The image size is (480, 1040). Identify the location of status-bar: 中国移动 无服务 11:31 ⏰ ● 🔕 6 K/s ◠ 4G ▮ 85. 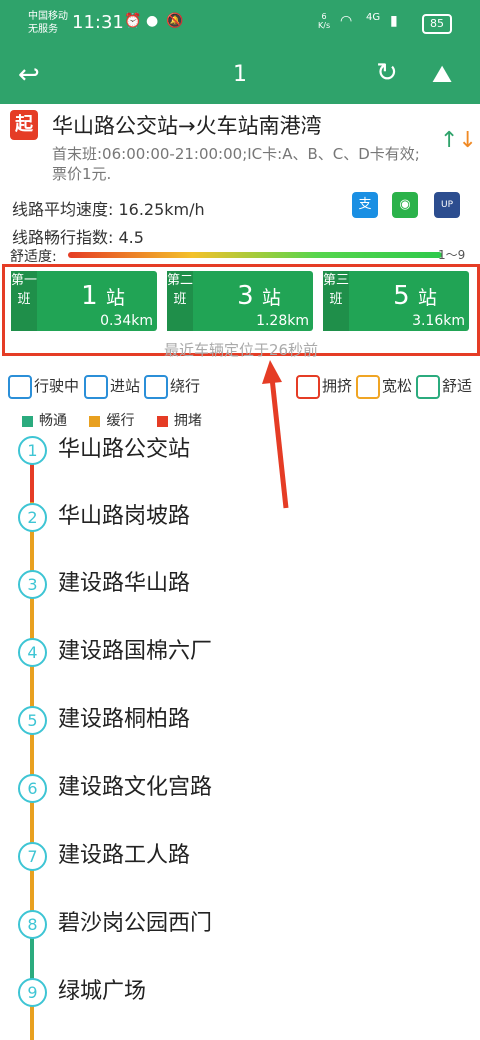
(240, 22).